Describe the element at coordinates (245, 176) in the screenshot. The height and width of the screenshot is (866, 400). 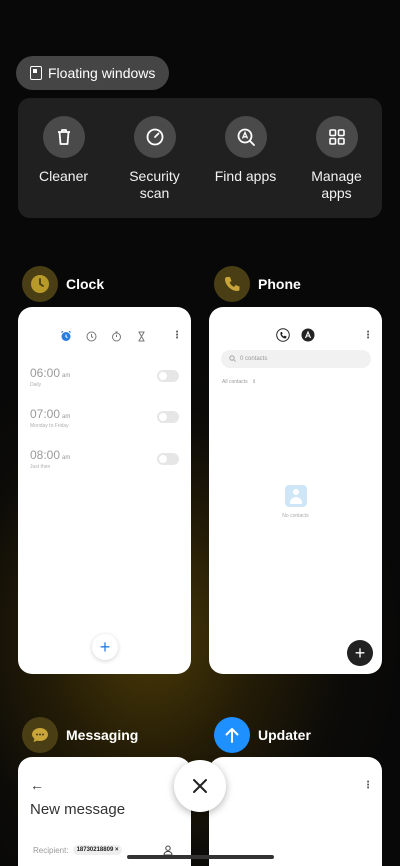
I see `find-apps-label: Find apps` at that location.